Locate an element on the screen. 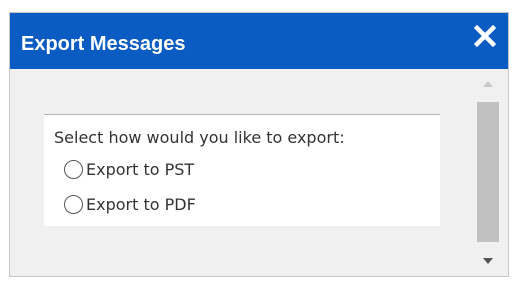 This screenshot has height=283, width=514. scroll-thumb is located at coordinates (488, 172).